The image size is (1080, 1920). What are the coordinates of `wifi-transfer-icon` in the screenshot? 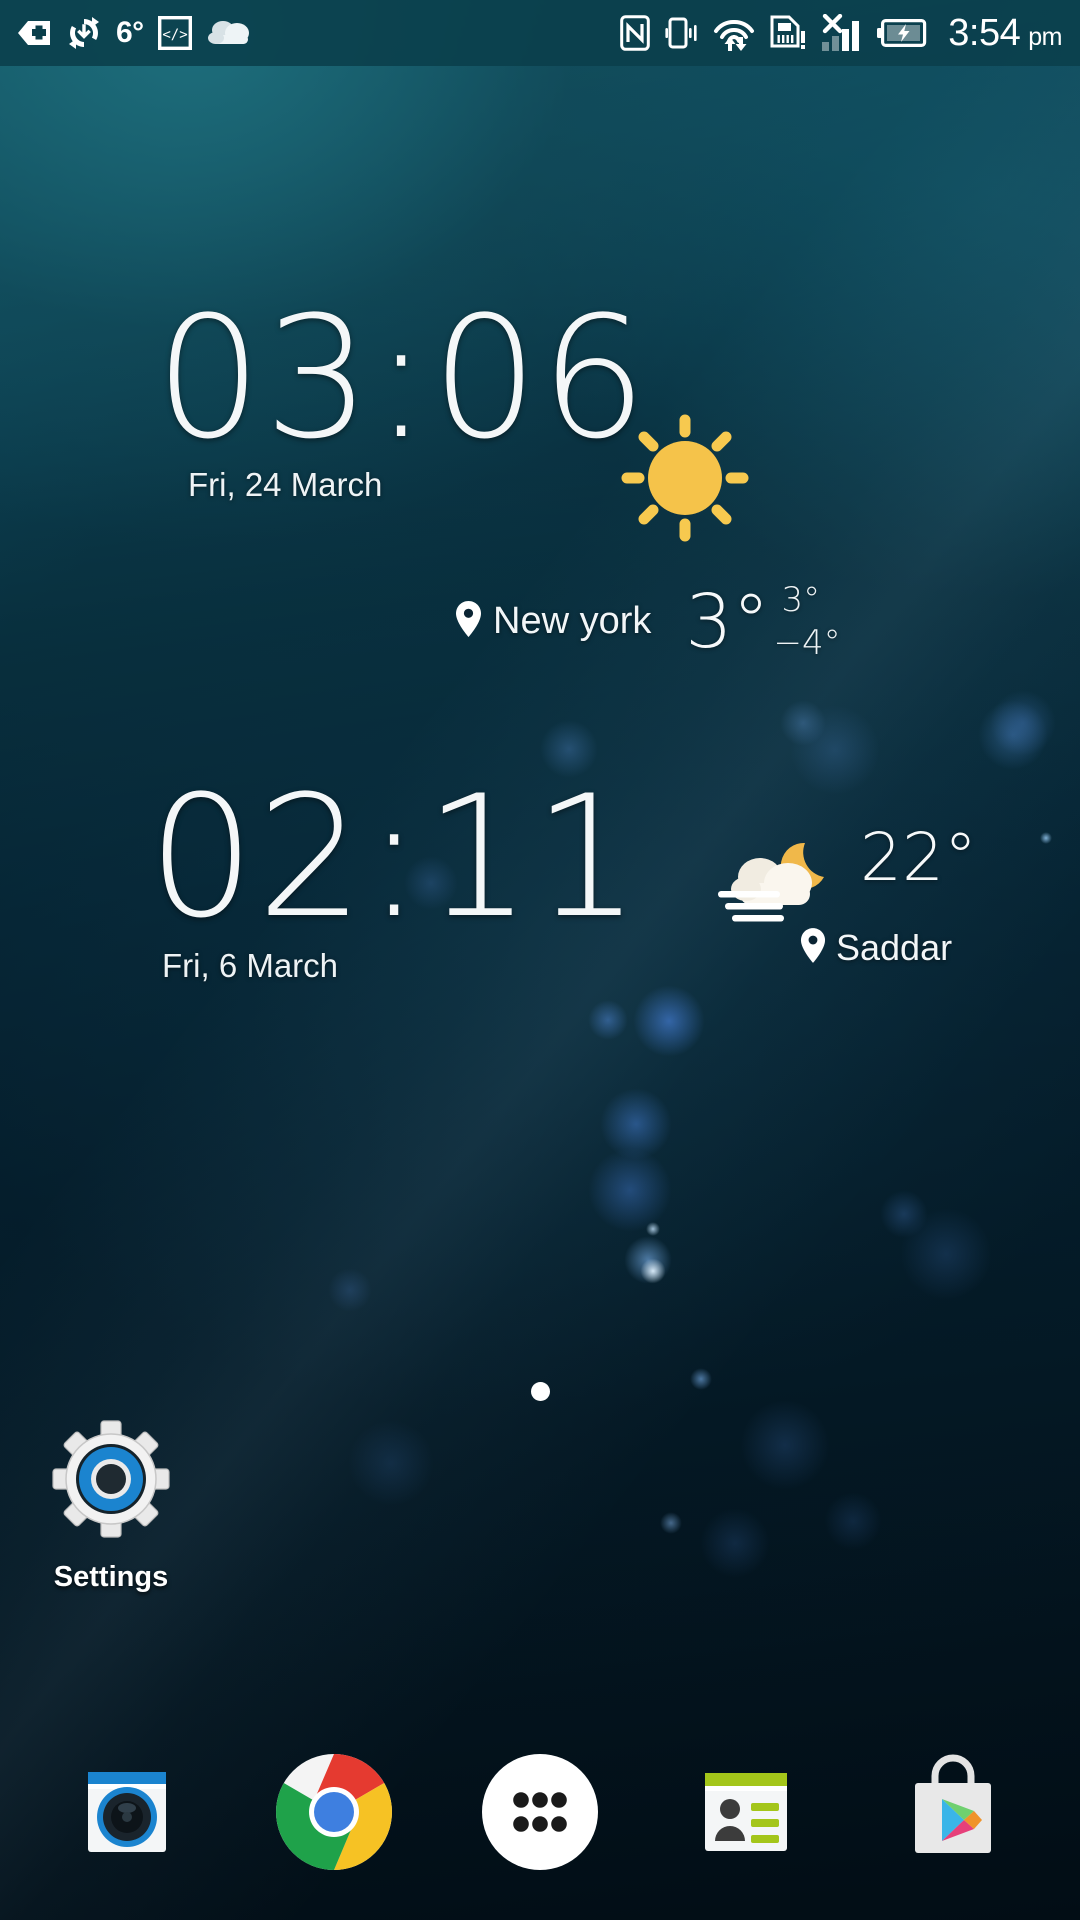 It's located at (734, 33).